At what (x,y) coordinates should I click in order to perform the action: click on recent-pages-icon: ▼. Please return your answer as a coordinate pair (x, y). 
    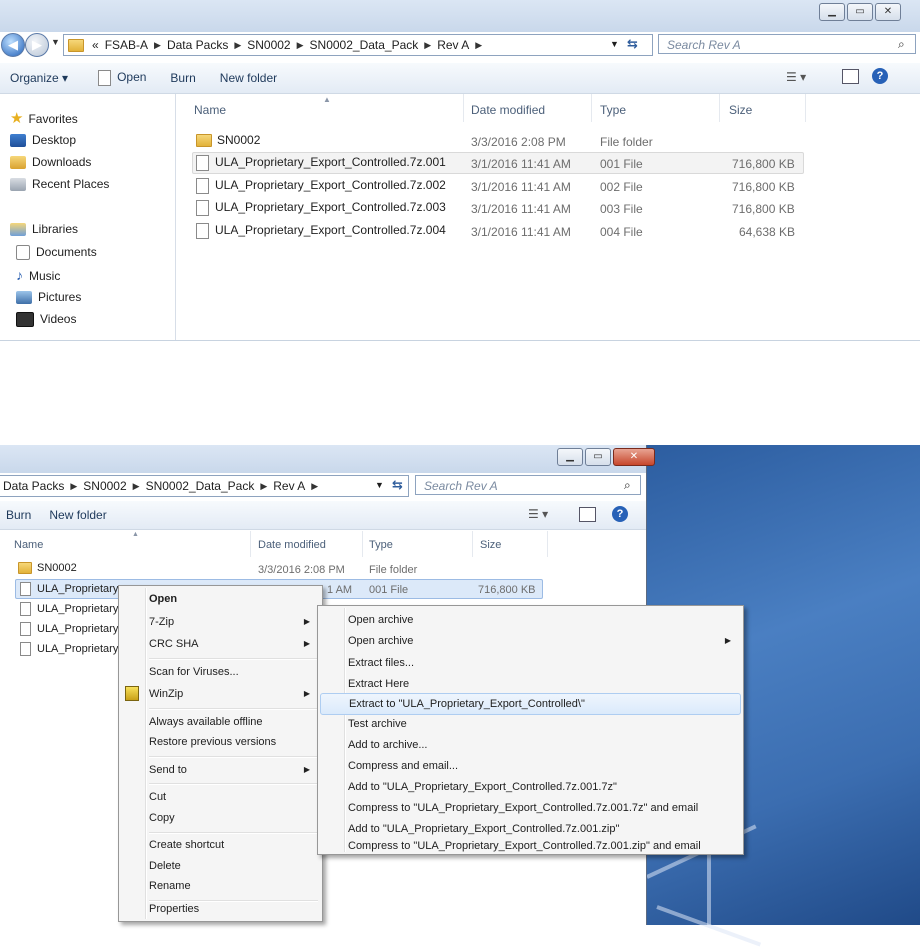
    Looking at the image, I should click on (55, 42).